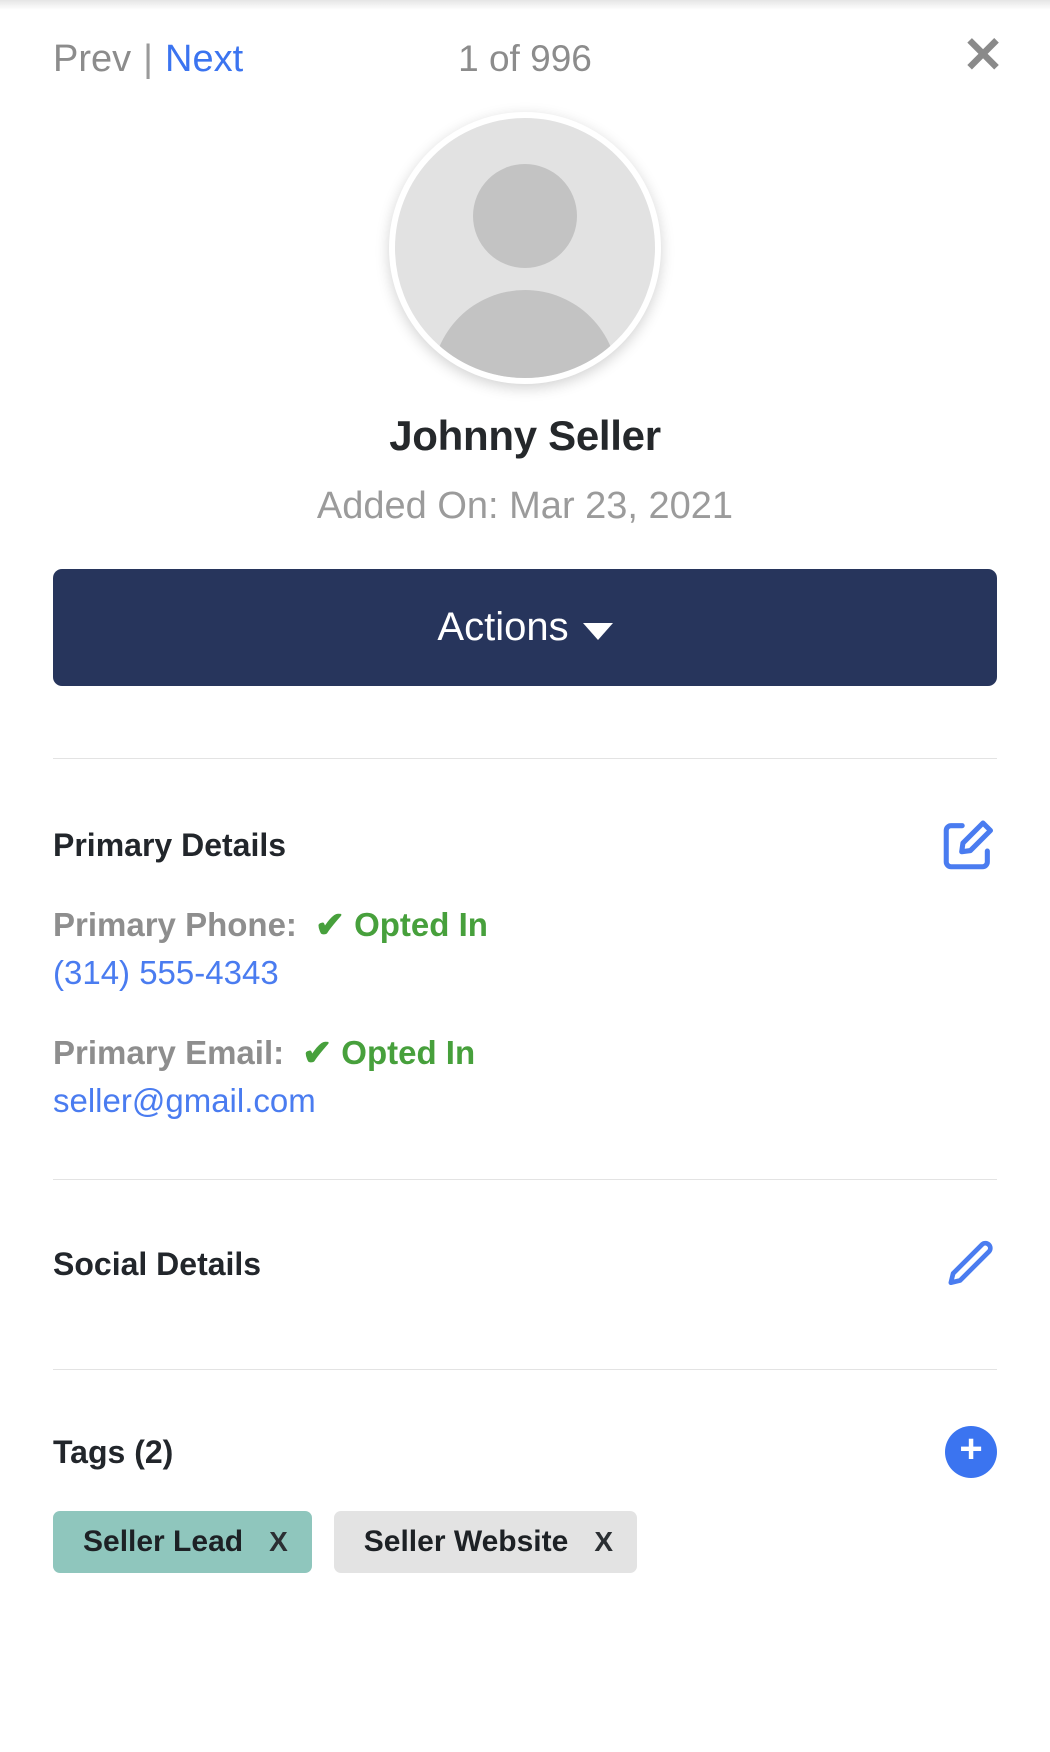 The image size is (1050, 1752). I want to click on next-record-link: Next, so click(204, 59).